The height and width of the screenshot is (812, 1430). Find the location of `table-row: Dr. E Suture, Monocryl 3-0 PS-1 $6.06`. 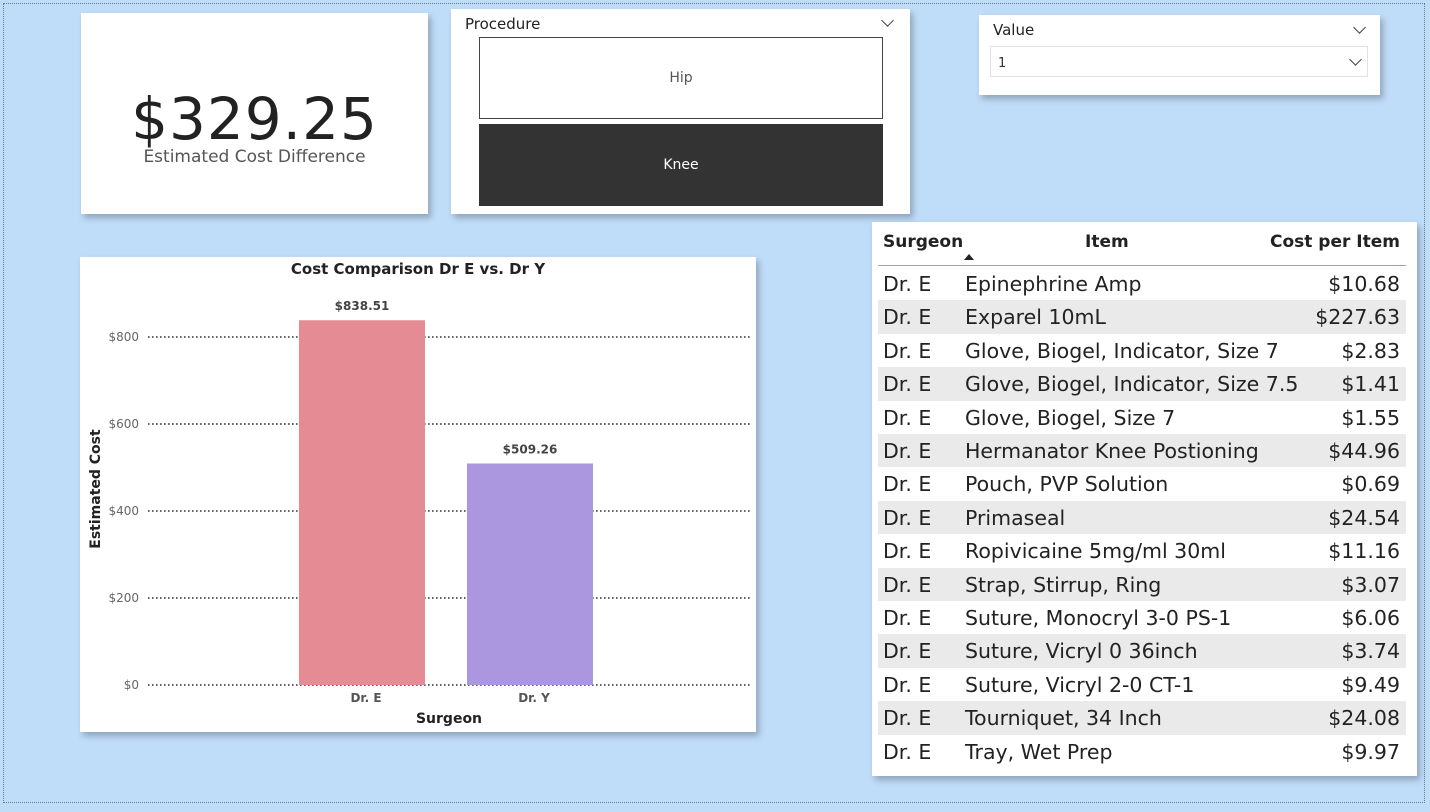

table-row: Dr. E Suture, Monocryl 3-0 PS-1 $6.06 is located at coordinates (1142, 617).